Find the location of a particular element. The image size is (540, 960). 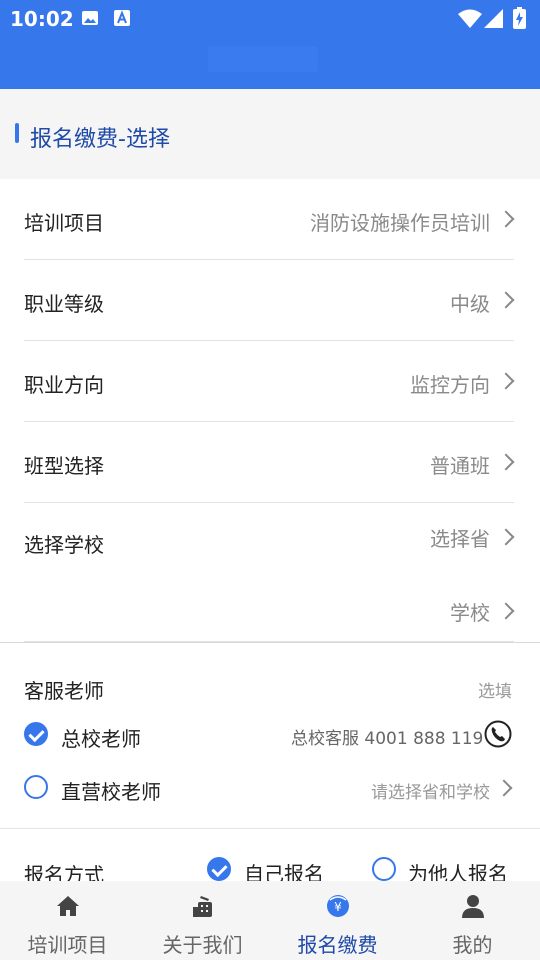

others-signup-radio is located at coordinates (384, 869).